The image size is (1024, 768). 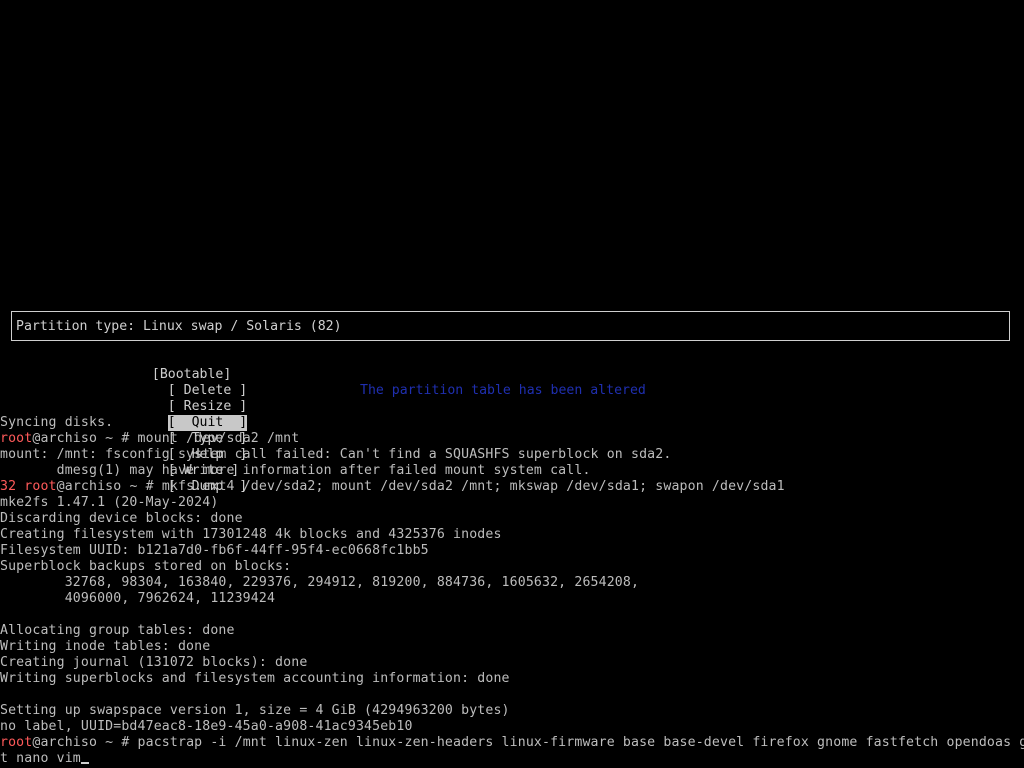 I want to click on terminal-line: Discarding device blocks: done, so click(x=121, y=518).